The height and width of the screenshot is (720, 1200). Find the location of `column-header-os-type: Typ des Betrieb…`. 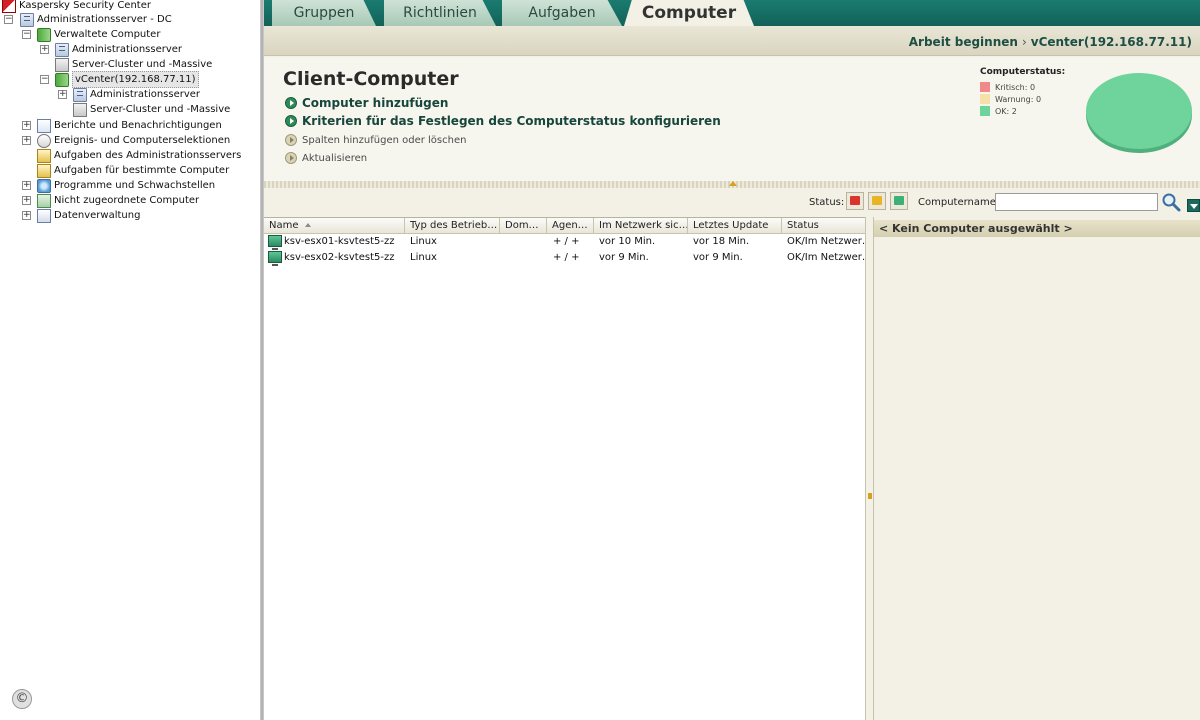

column-header-os-type: Typ des Betrieb… is located at coordinates (452, 226).